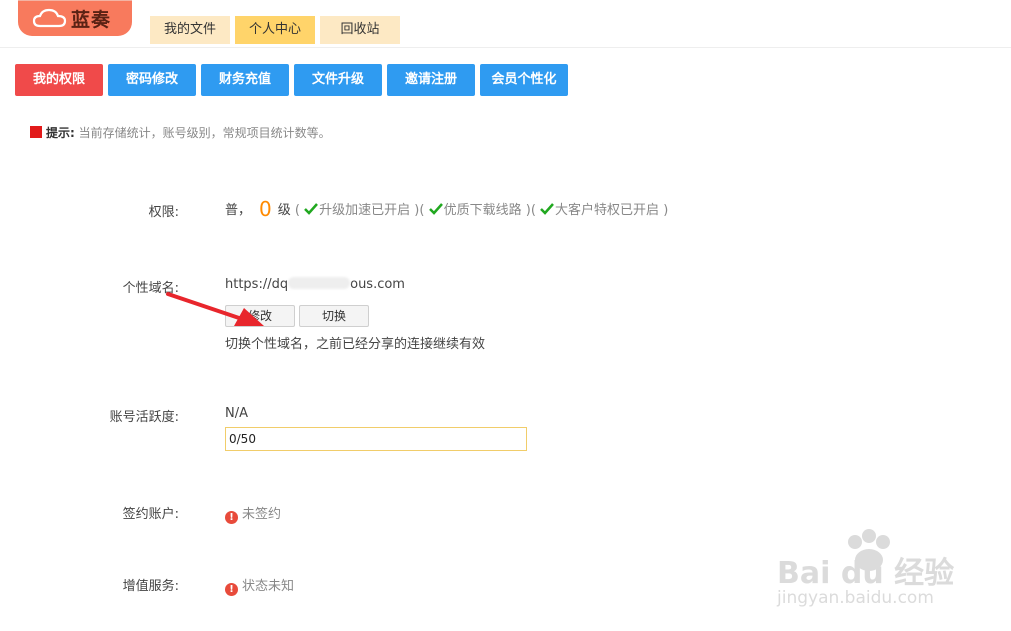  Describe the element at coordinates (268, 586) in the screenshot. I see `value-added-status-text: 状态未知` at that location.